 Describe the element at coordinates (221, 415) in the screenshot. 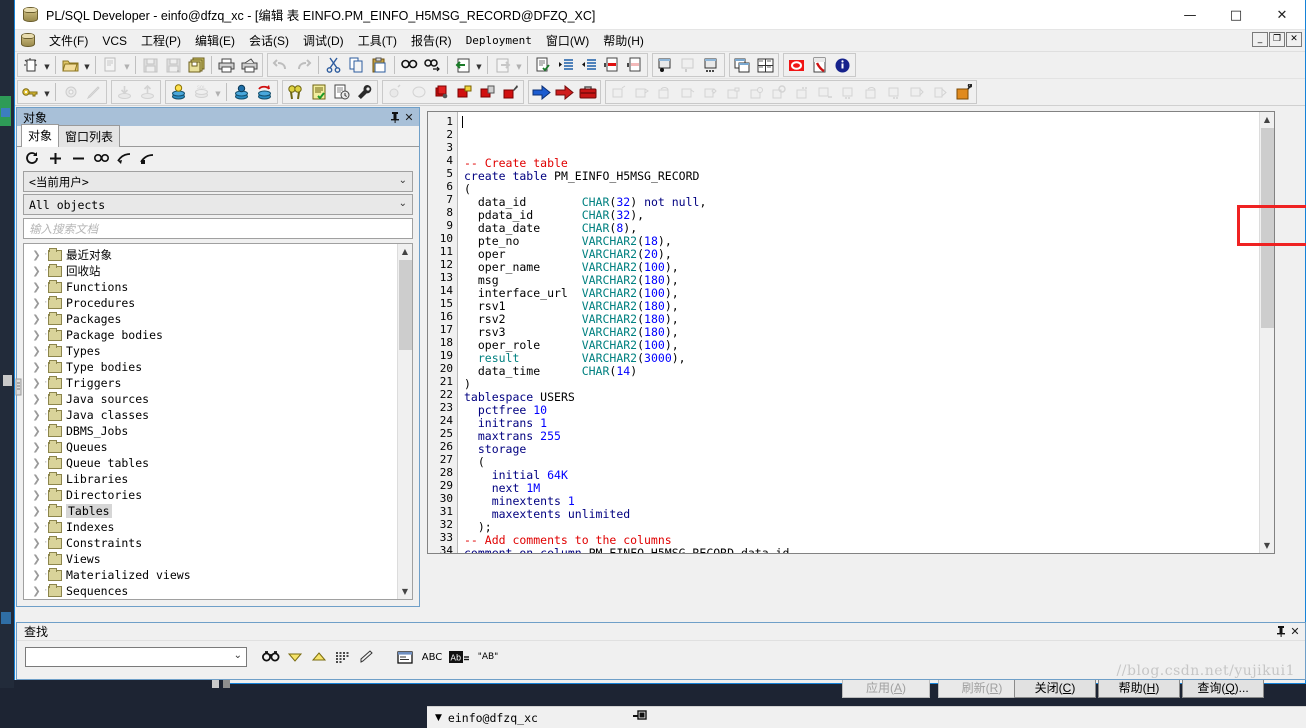

I see `tree-item: ❯ · Java classes` at that location.